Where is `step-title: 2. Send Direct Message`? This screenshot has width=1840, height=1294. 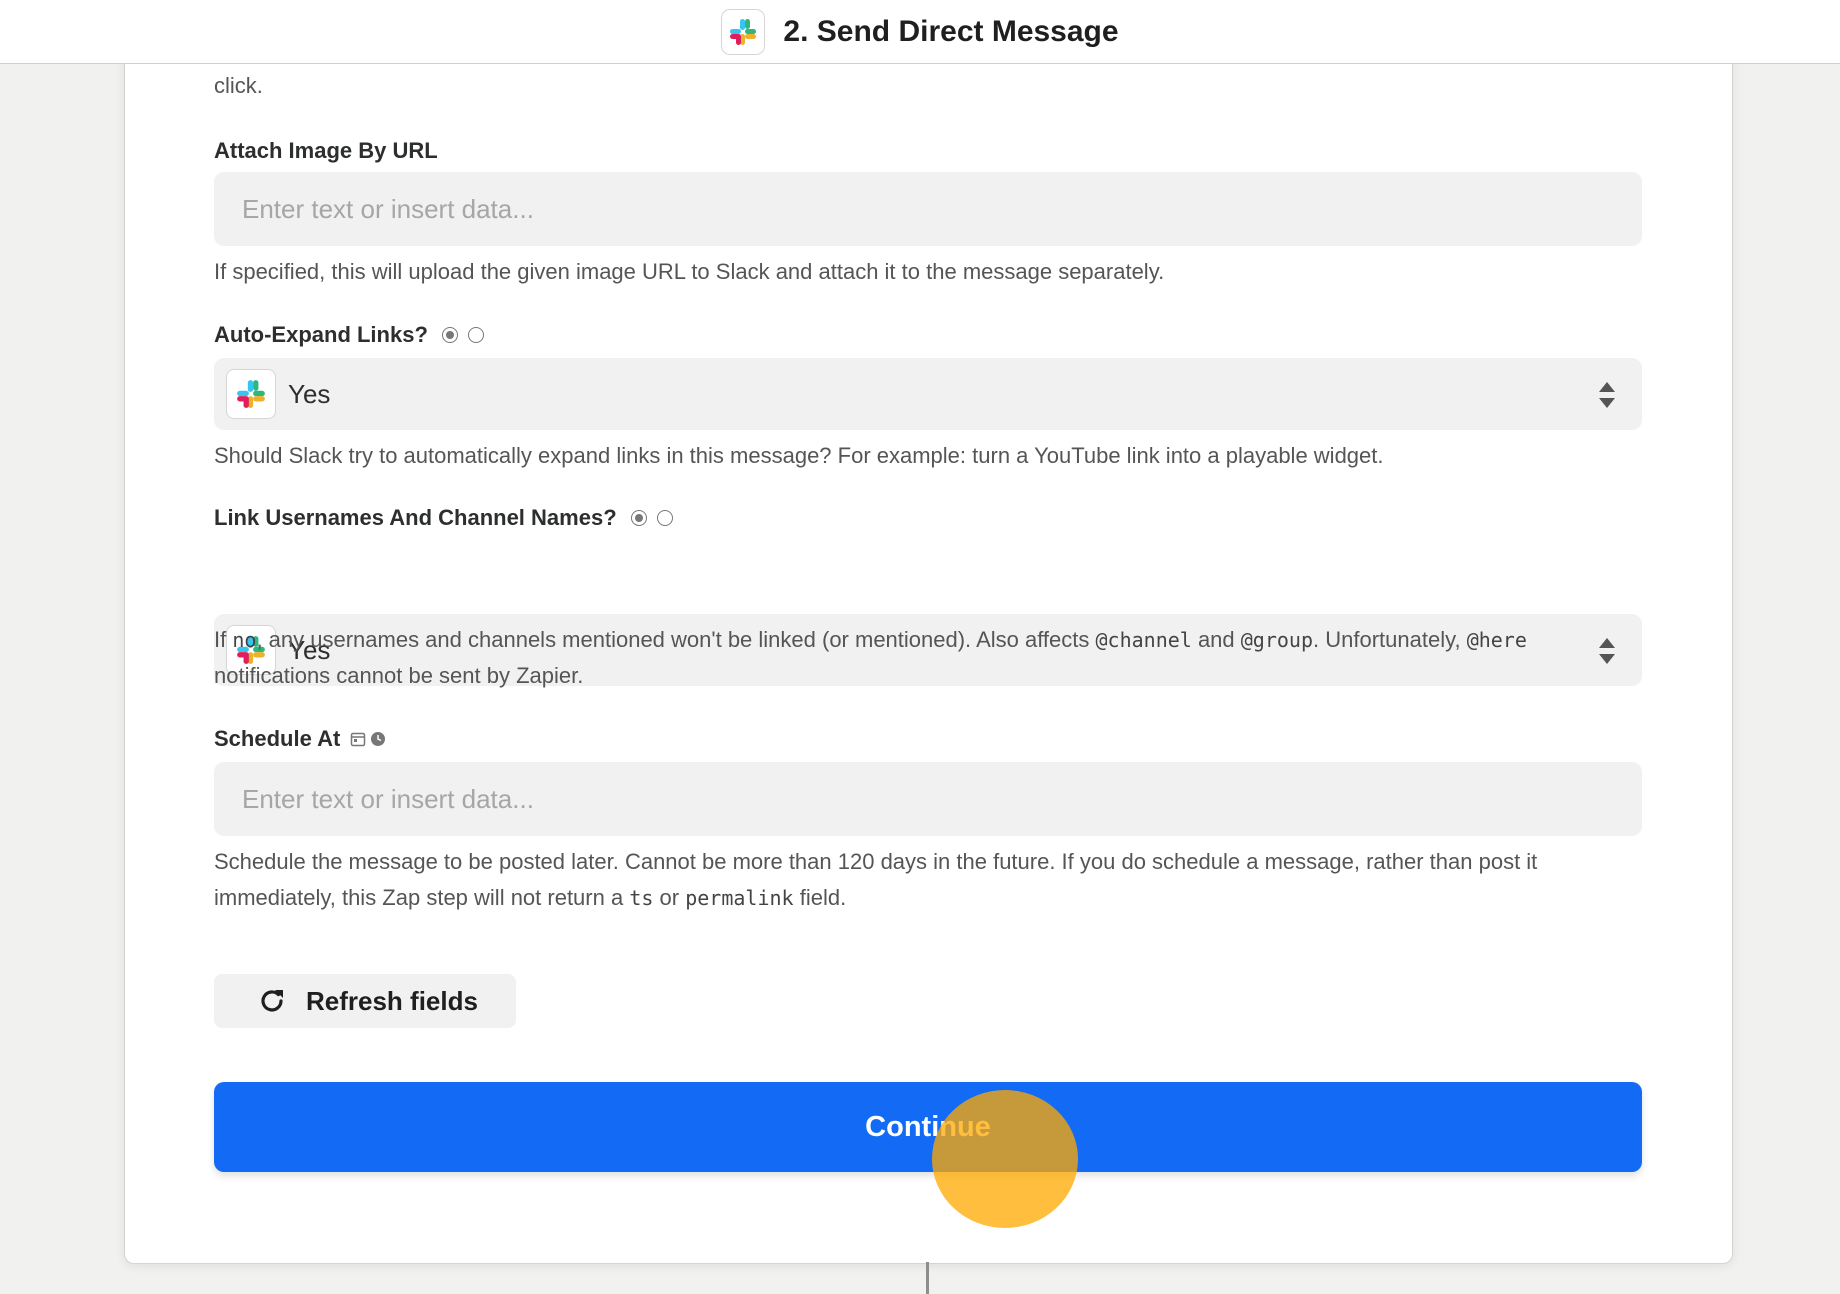
step-title: 2. Send Direct Message is located at coordinates (951, 31).